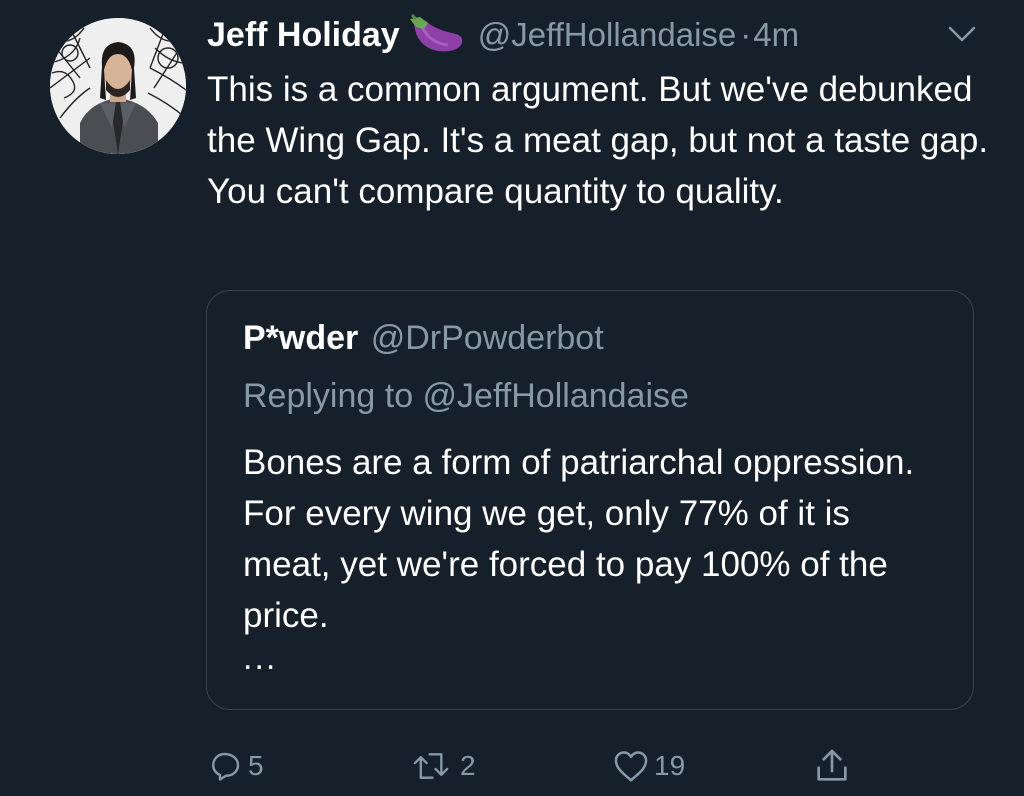 The width and height of the screenshot is (1024, 796). Describe the element at coordinates (466, 396) in the screenshot. I see `replying-to: Replying to @JeffHollandaise` at that location.